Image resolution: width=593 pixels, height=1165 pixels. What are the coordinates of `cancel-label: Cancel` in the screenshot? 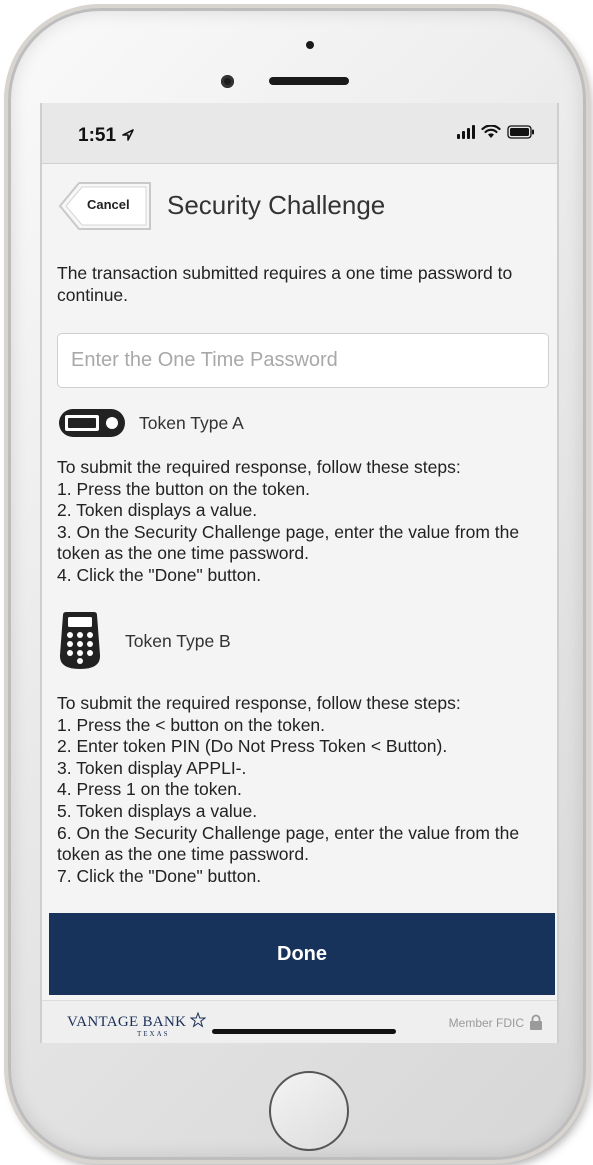 It's located at (108, 204).